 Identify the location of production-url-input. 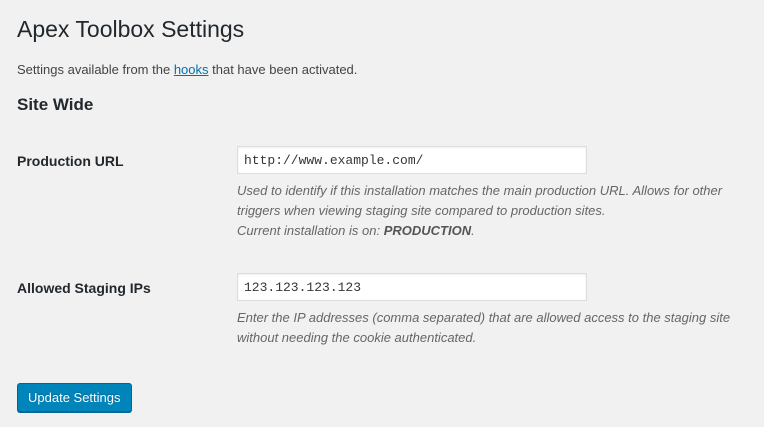
(412, 160).